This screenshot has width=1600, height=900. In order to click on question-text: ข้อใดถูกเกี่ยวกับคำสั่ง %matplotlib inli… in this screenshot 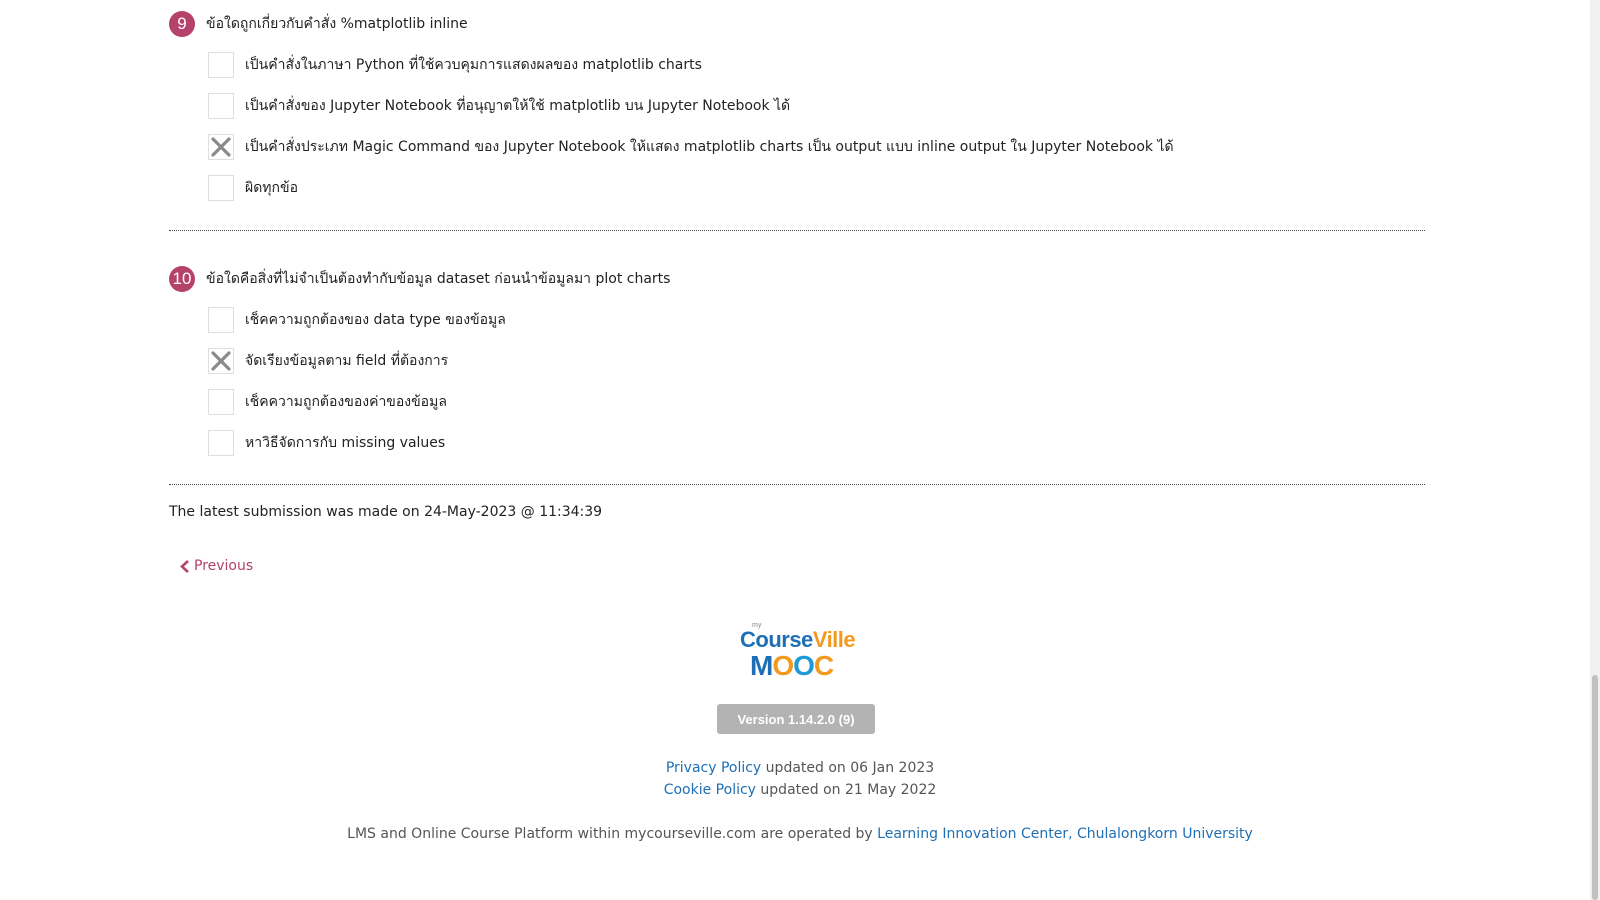, I will do `click(337, 24)`.